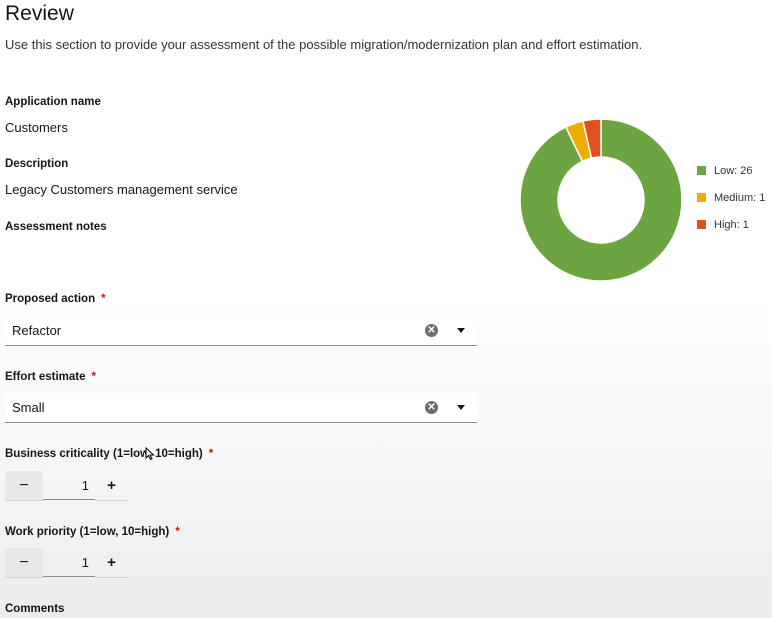 Image resolution: width=772 pixels, height=618 pixels. Describe the element at coordinates (37, 164) in the screenshot. I see `description-label: Description` at that location.